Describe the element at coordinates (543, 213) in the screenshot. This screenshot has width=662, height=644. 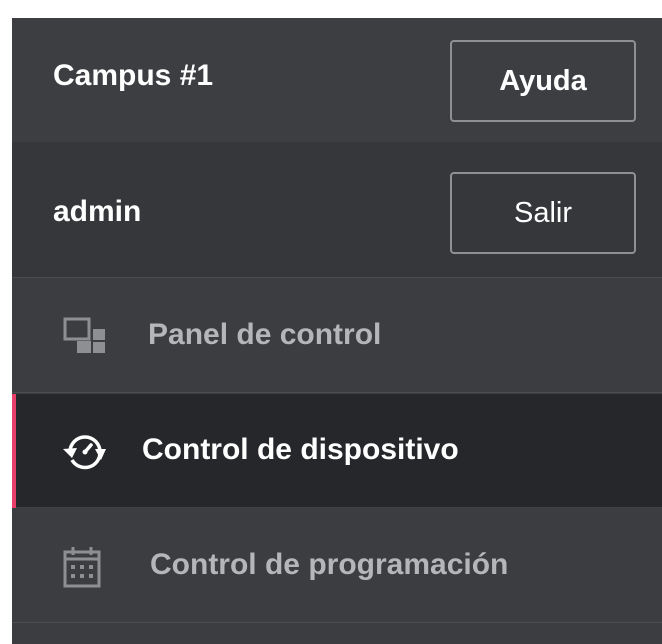
I see `logout-button: Salir` at that location.